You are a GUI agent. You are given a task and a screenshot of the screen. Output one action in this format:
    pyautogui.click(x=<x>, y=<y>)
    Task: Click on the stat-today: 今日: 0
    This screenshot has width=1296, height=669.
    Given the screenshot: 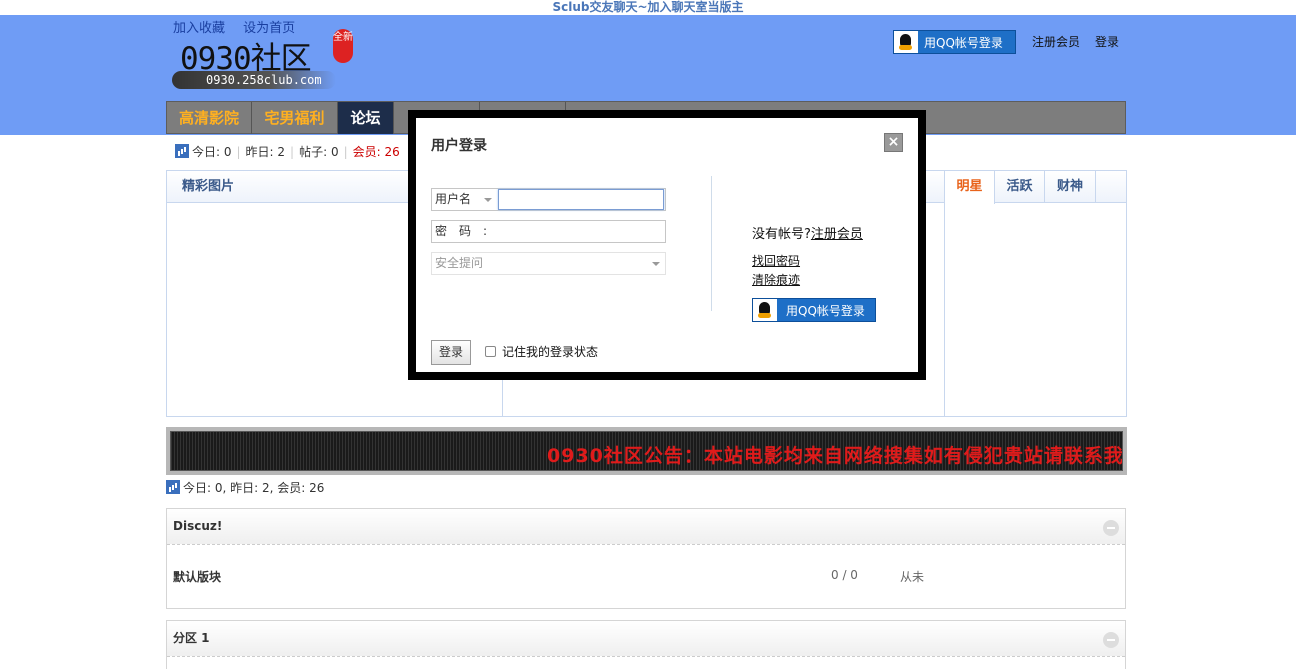 What is the action you would take?
    pyautogui.click(x=212, y=152)
    